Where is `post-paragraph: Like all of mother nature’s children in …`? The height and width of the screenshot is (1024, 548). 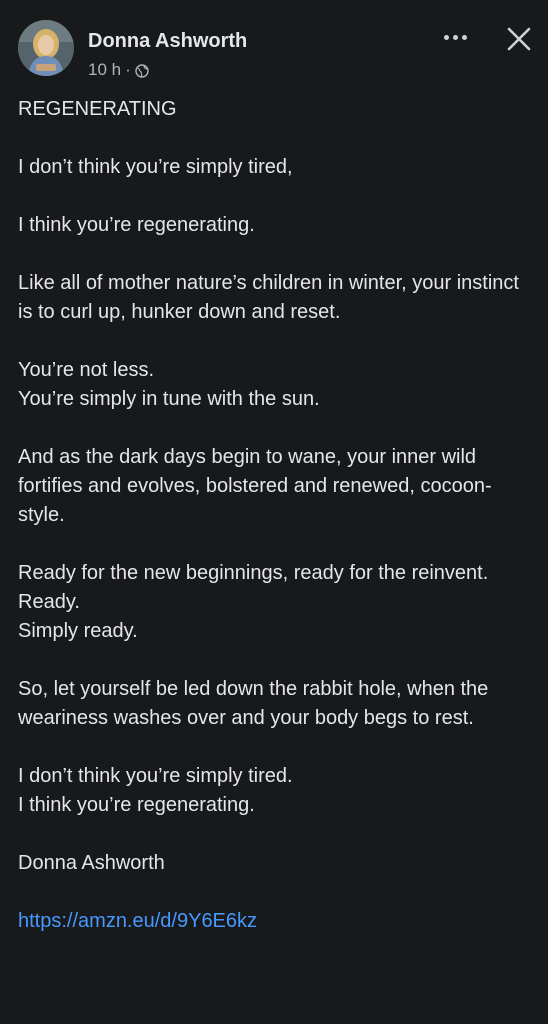 post-paragraph: Like all of mother nature’s children in … is located at coordinates (268, 297).